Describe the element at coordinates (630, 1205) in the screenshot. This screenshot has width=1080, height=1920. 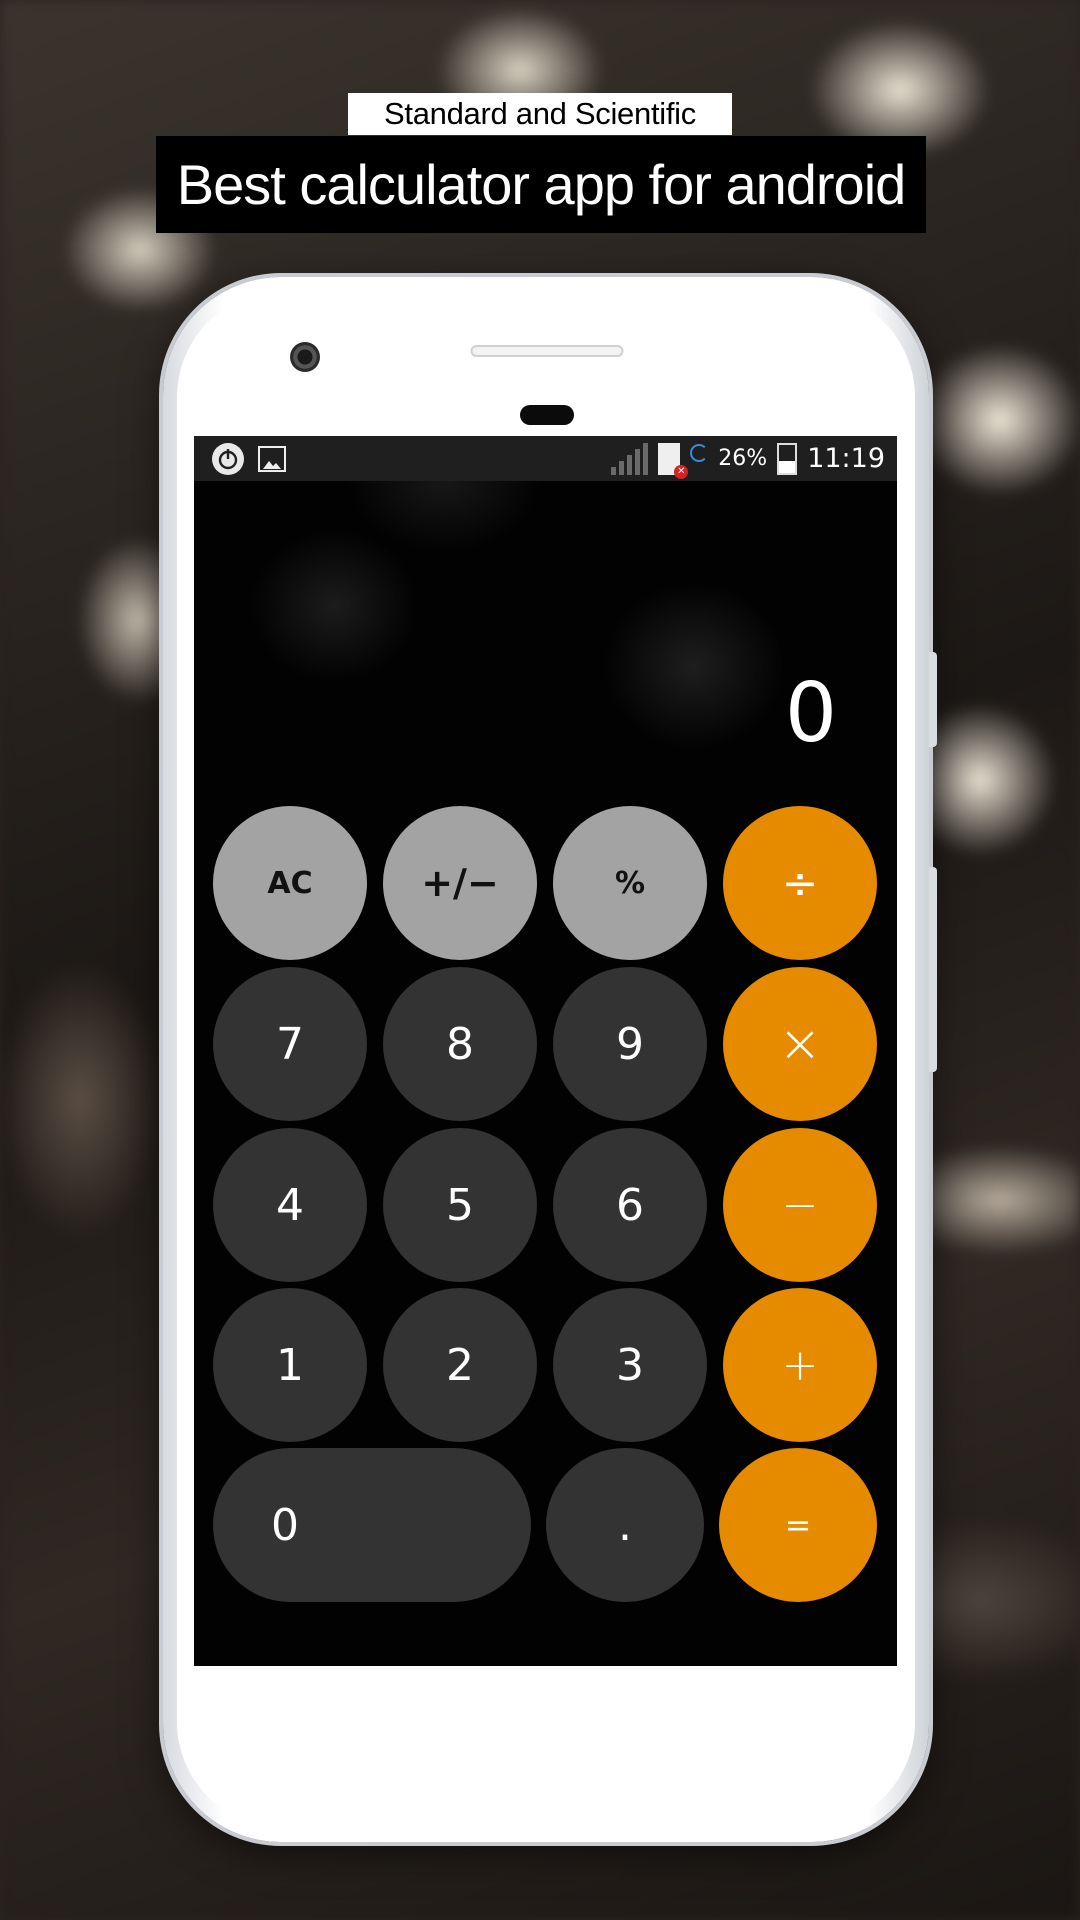
I see `digit-6-button: 6` at that location.